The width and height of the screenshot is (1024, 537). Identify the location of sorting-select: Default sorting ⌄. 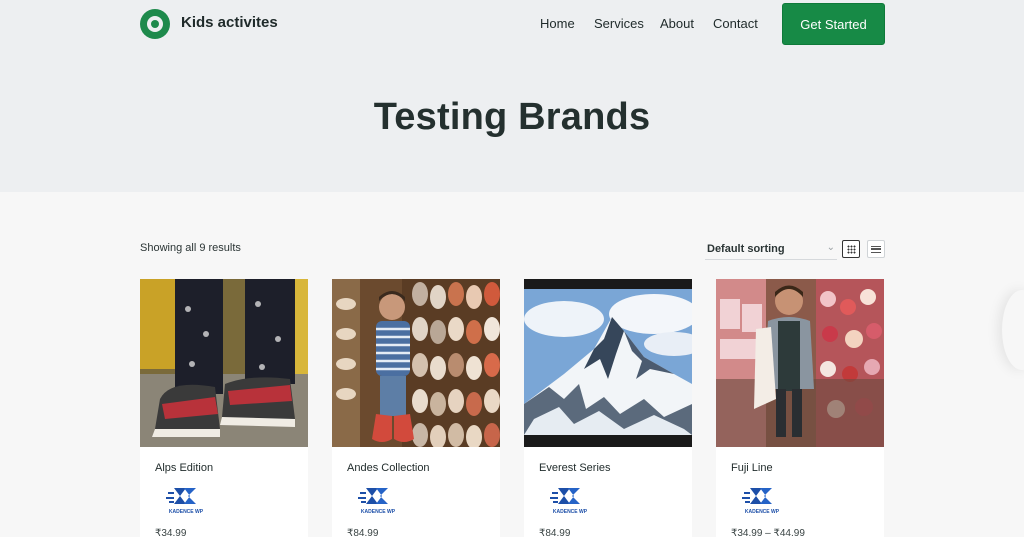
(771, 250).